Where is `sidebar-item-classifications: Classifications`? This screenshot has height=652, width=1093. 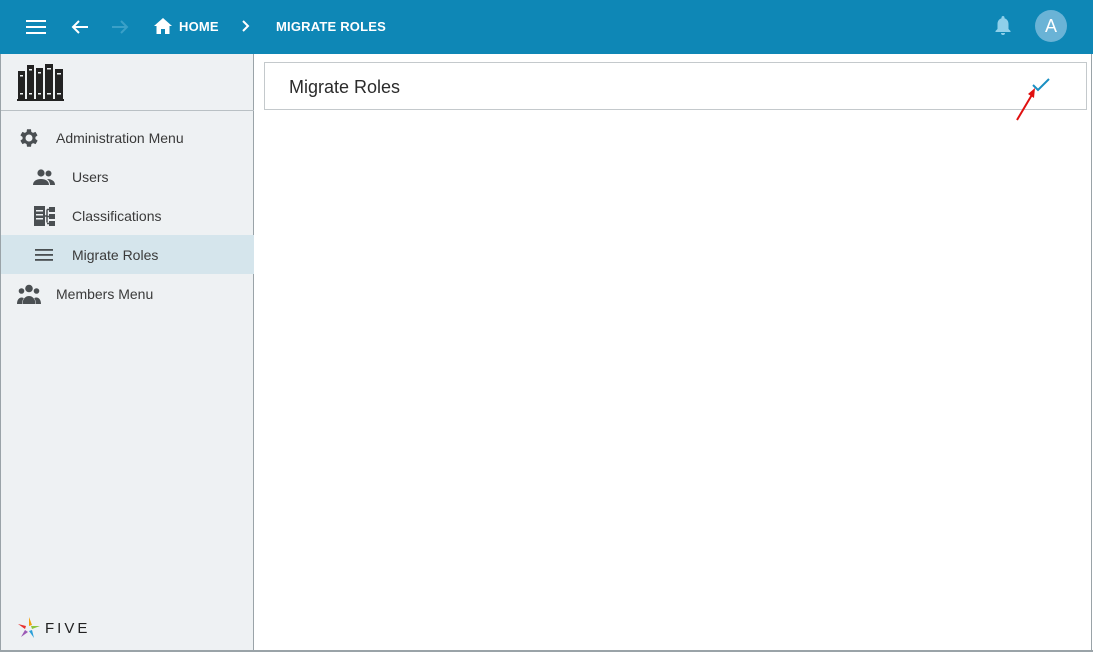 sidebar-item-classifications: Classifications is located at coordinates (127, 215).